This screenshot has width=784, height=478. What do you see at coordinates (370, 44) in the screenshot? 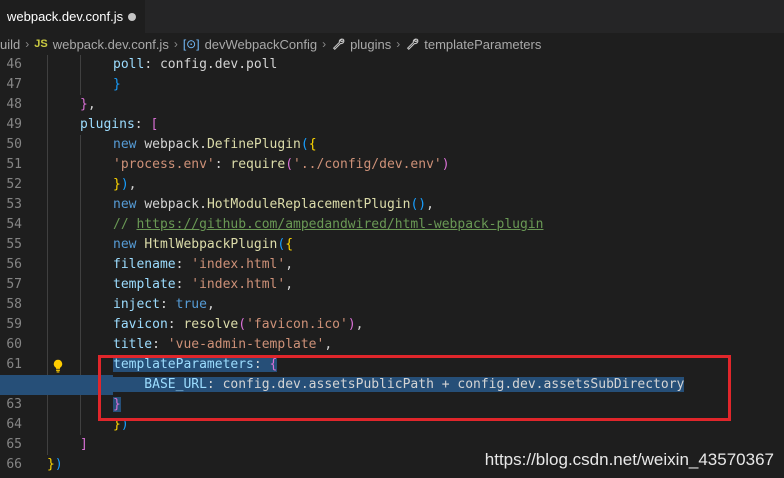
I see `breadcrumb-item-plugins: plugins` at bounding box center [370, 44].